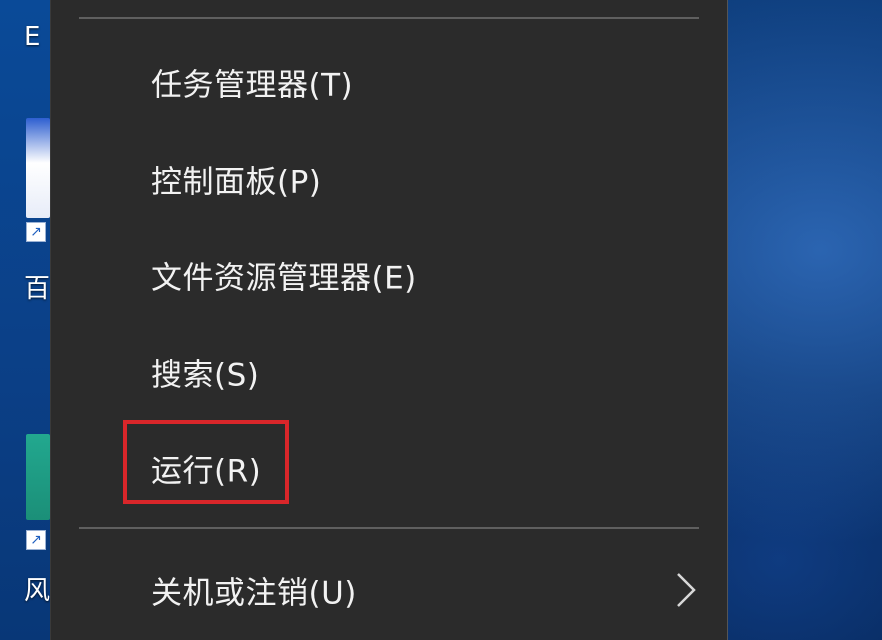  Describe the element at coordinates (389, 590) in the screenshot. I see `menu-item-shutdown-signout: 关机或注销(U)` at that location.